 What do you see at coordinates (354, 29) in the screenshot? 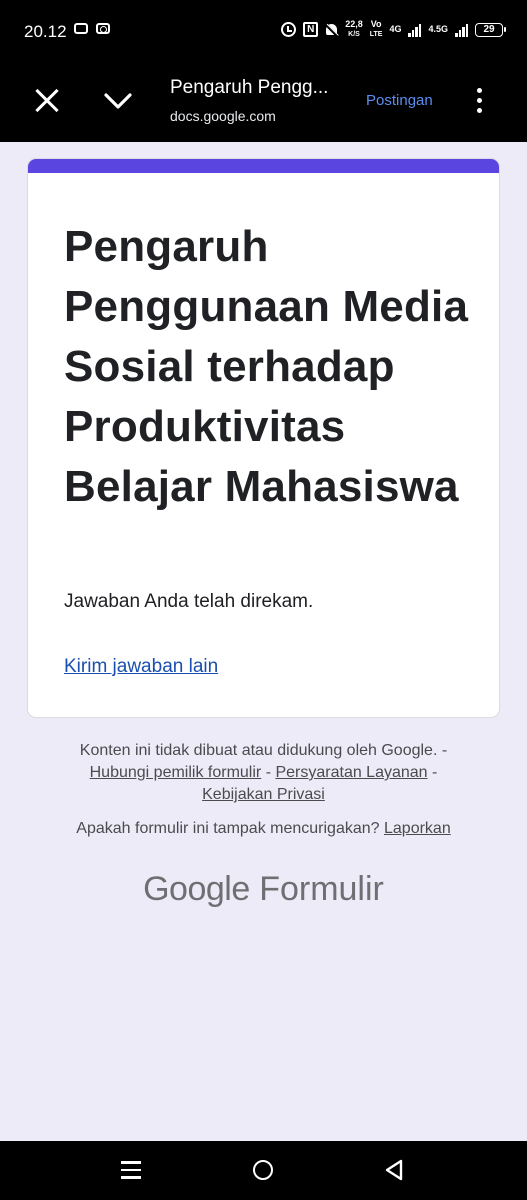
I see `network-speed: 22,8 K/S` at bounding box center [354, 29].